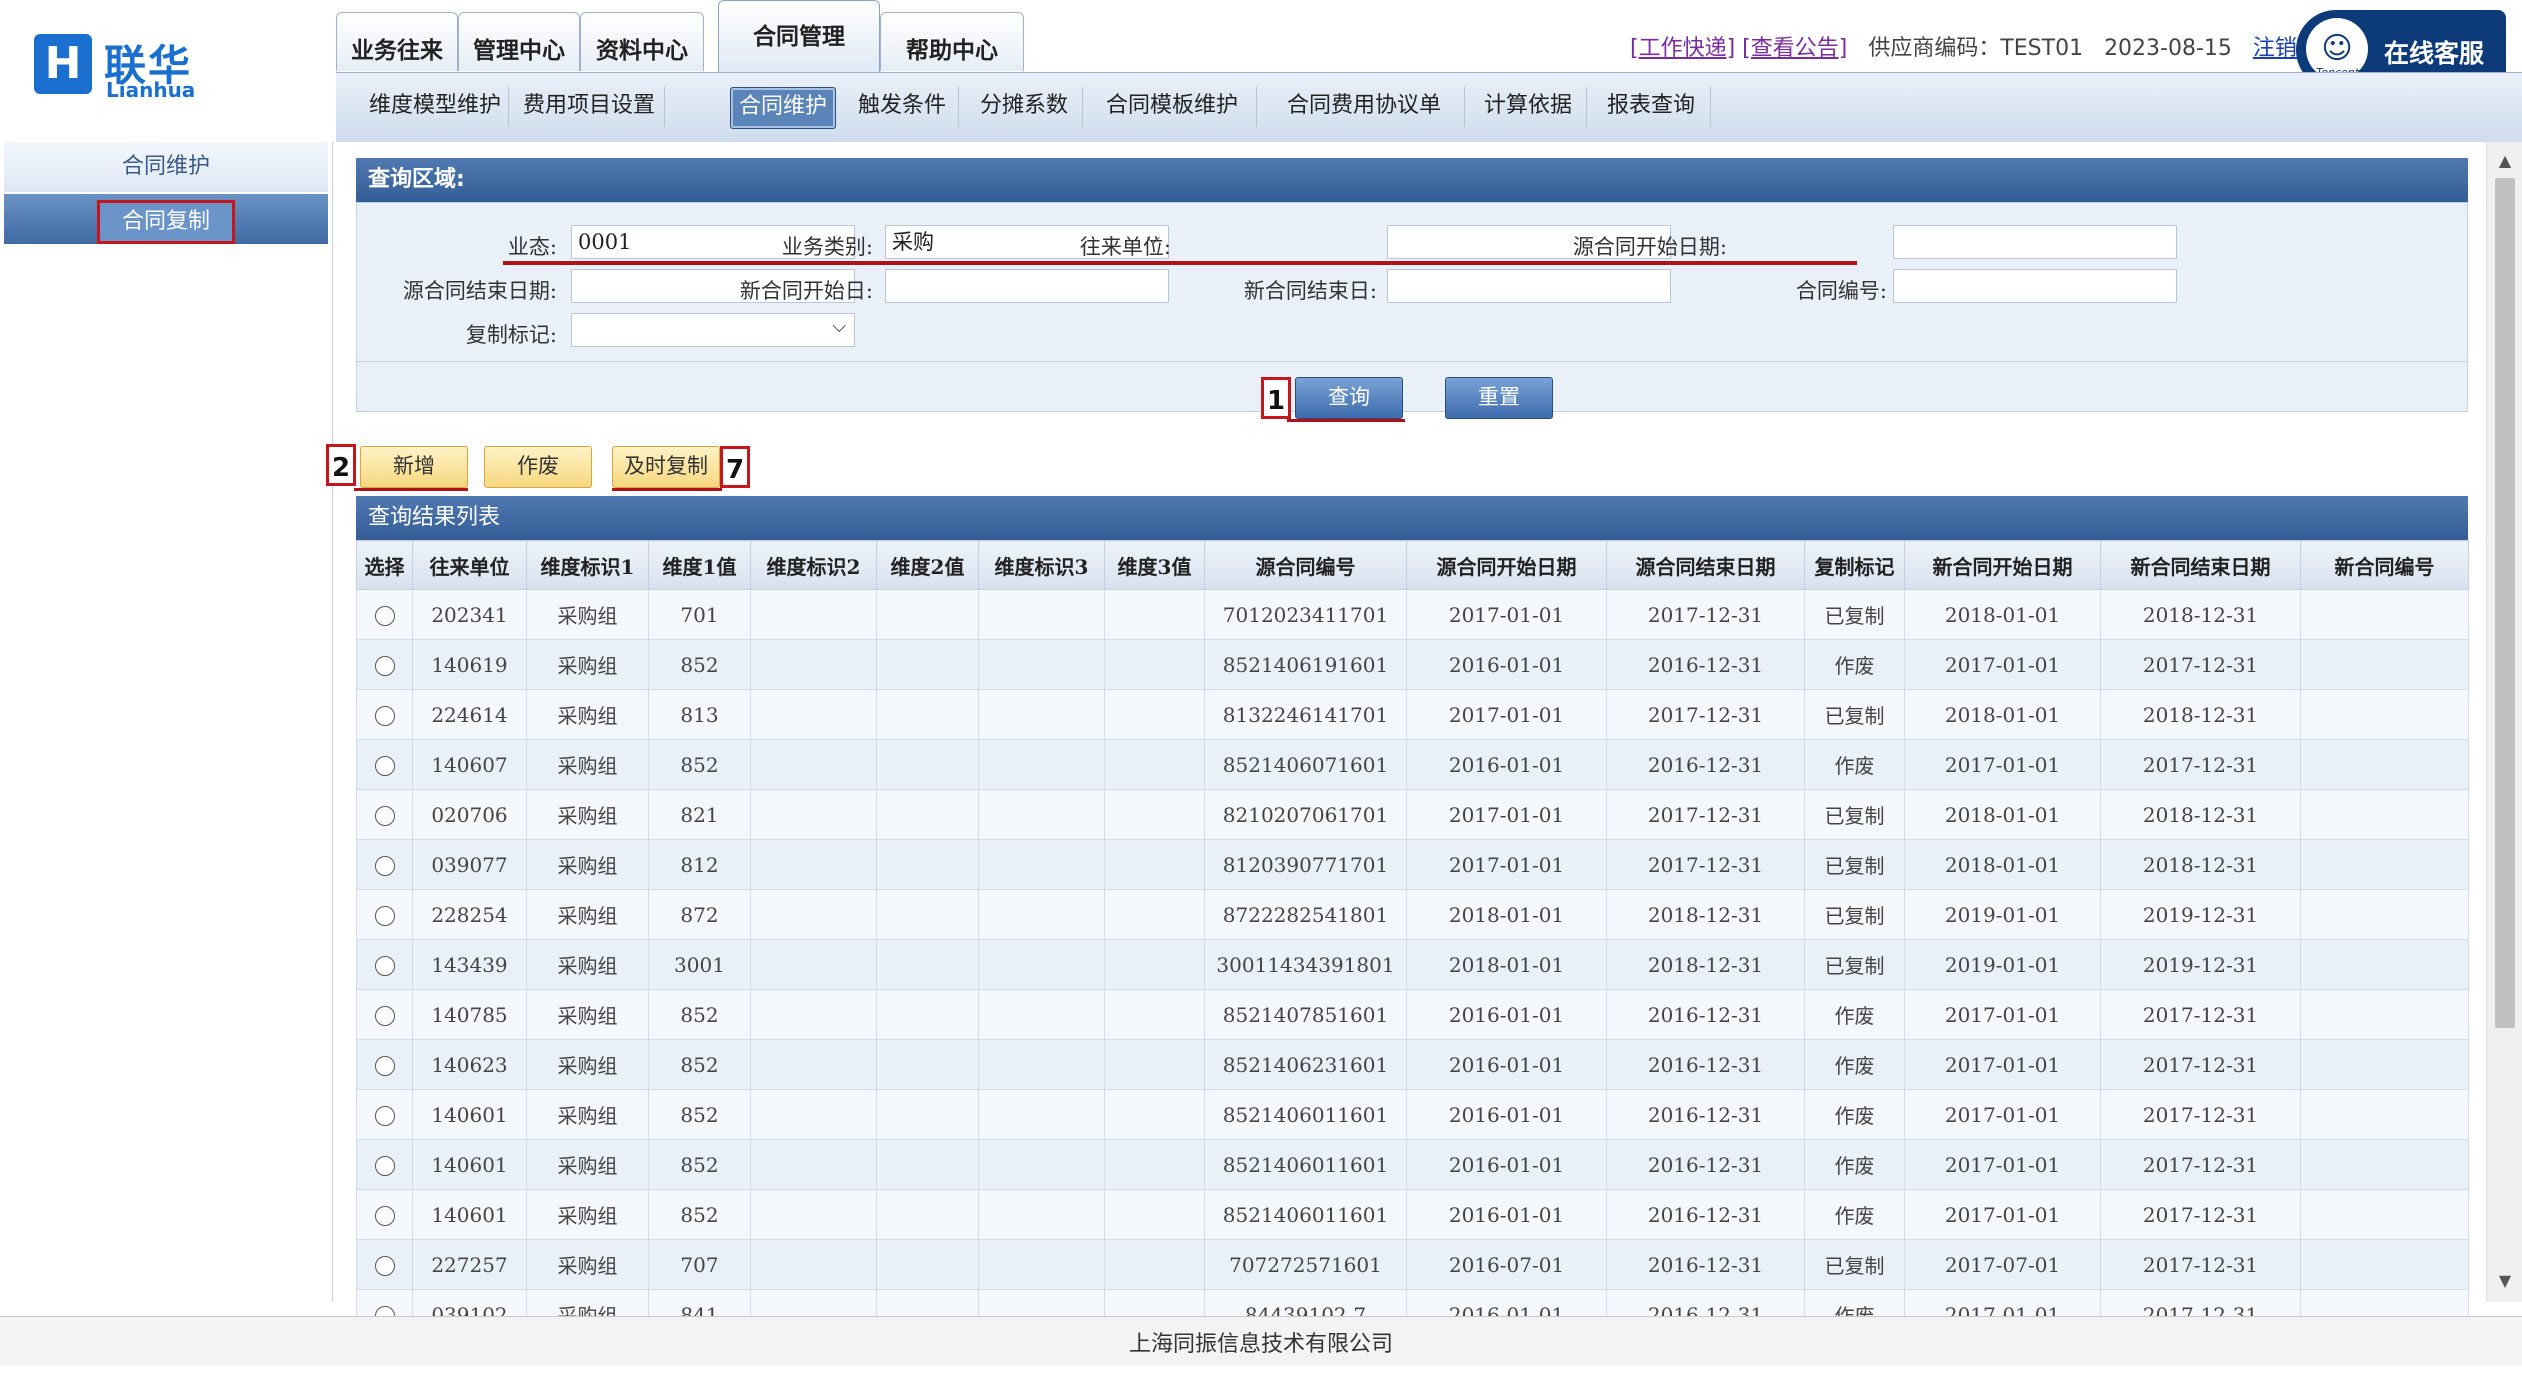  Describe the element at coordinates (699, 565) in the screenshot. I see `col-dim1-value: 维度1值` at that location.